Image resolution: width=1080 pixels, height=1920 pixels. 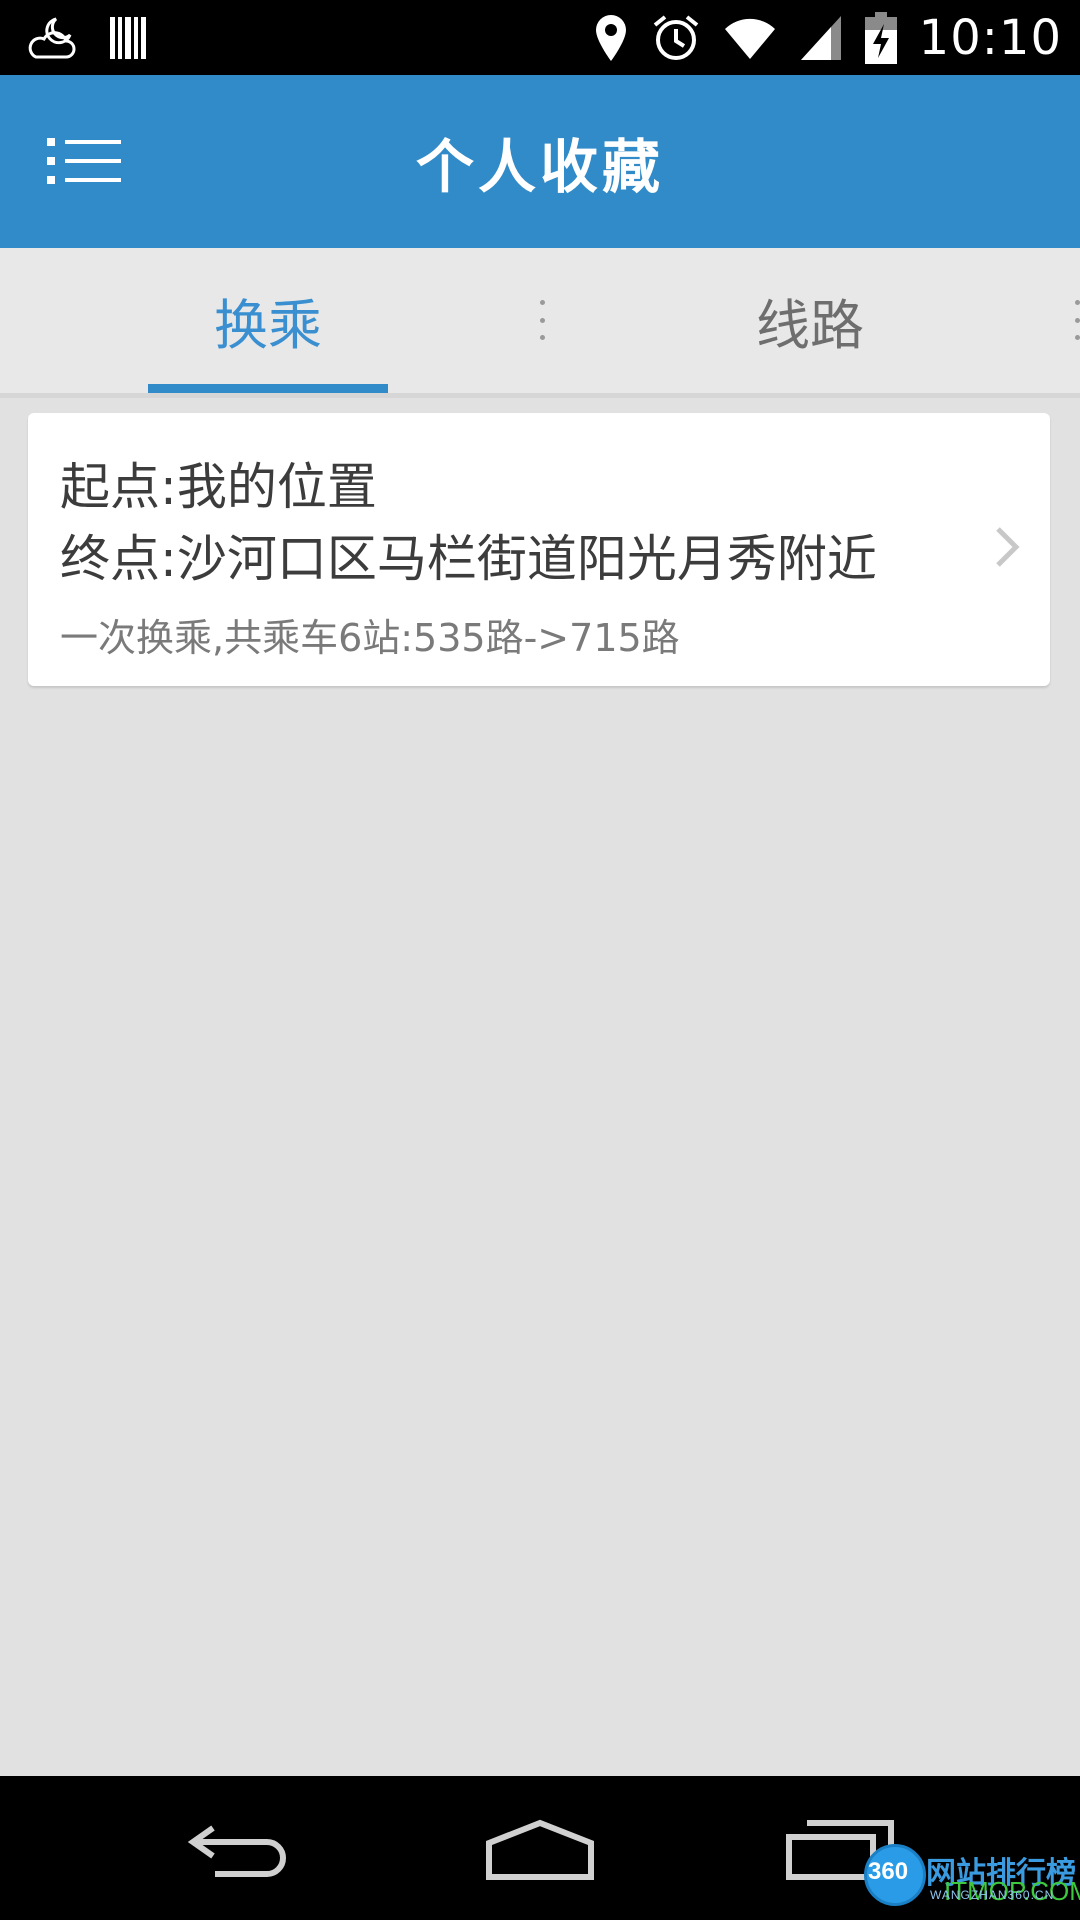 I want to click on tab-bar: 换乘 线路, so click(x=540, y=323).